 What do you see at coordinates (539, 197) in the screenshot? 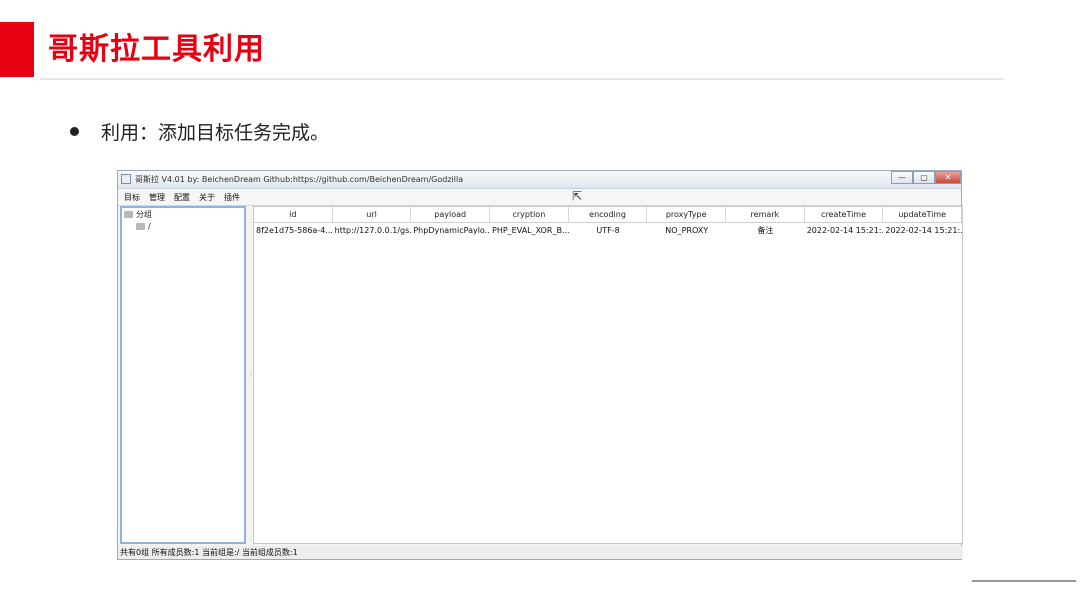
I see `menubar: 目标 管理 配置 关于 插件` at bounding box center [539, 197].